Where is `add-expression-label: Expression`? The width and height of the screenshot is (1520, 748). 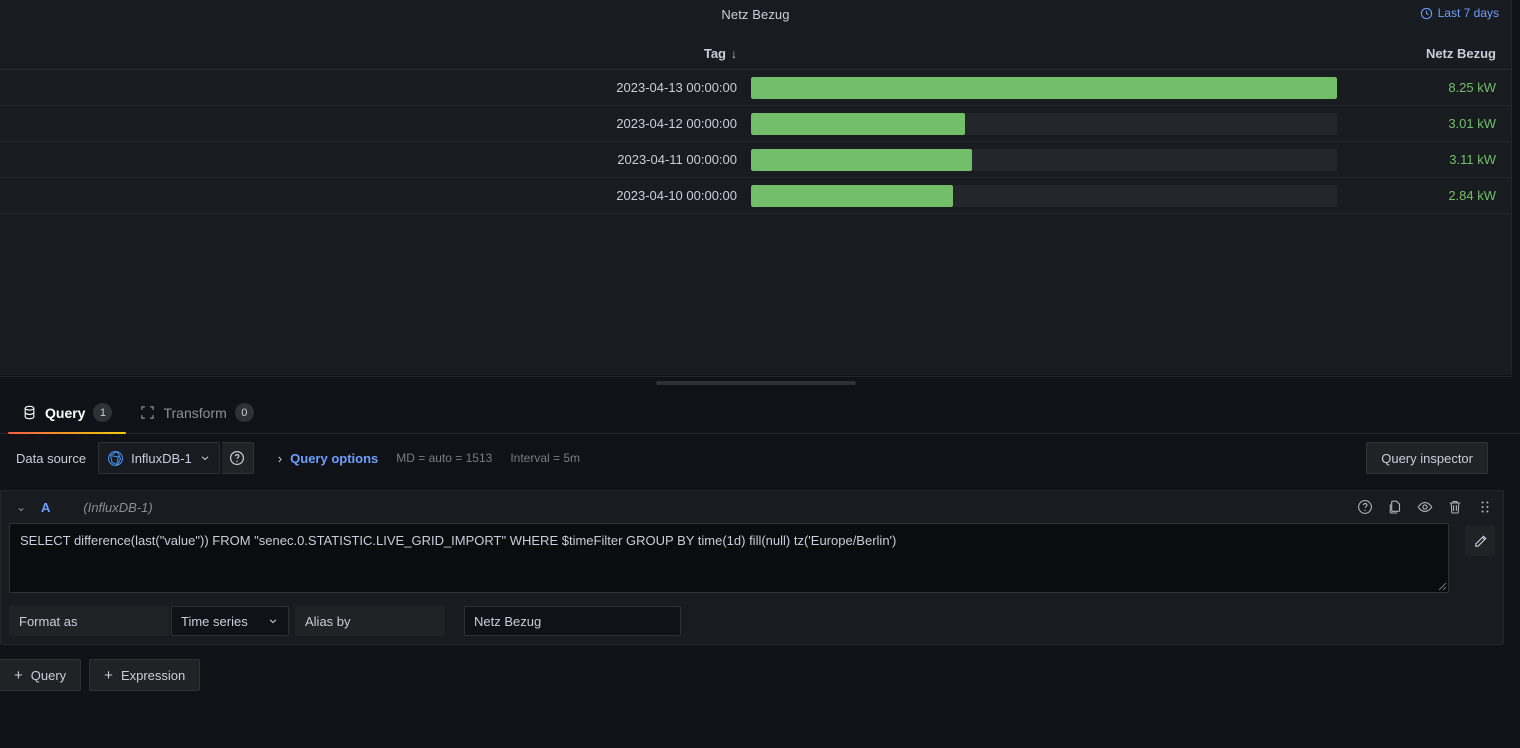
add-expression-label: Expression is located at coordinates (153, 675).